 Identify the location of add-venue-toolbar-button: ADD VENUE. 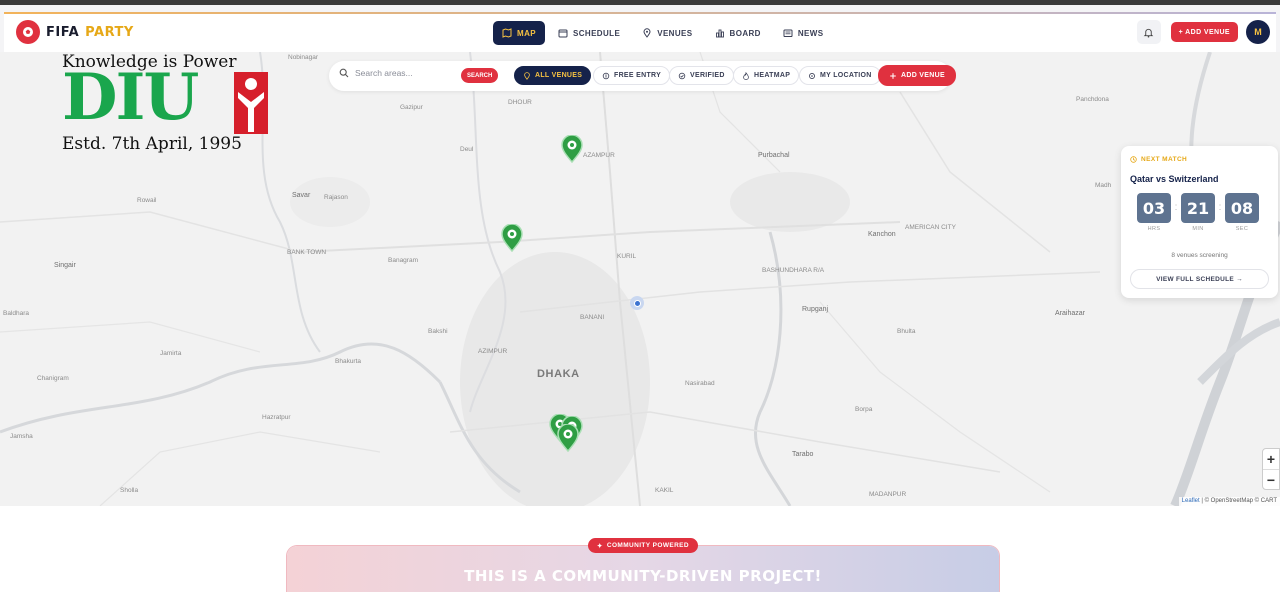
(917, 75).